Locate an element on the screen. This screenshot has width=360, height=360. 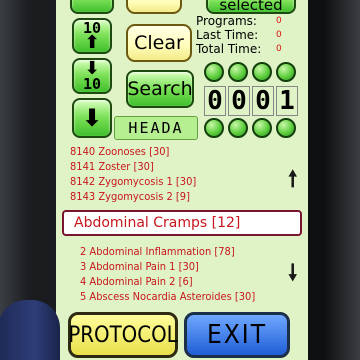
list-item: 4 Abdominal Pain 2 [6] is located at coordinates (167, 281).